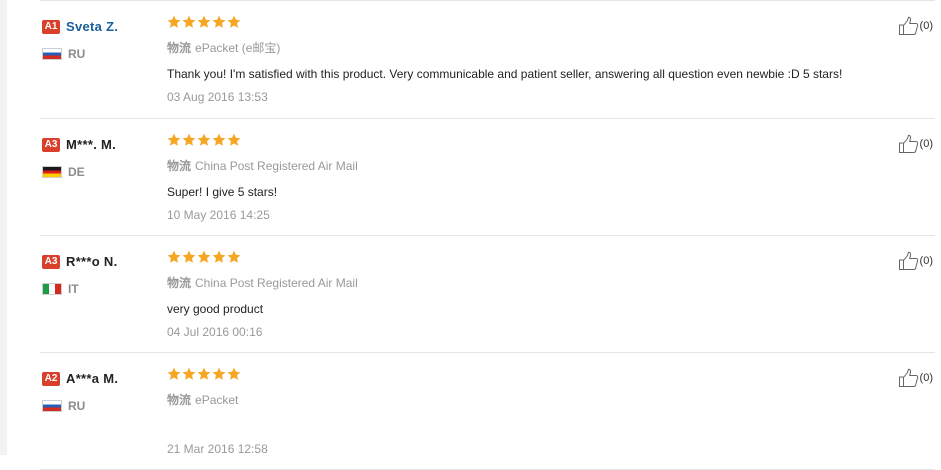 This screenshot has height=470, width=941. What do you see at coordinates (91, 145) in the screenshot?
I see `buyer-name: M***. M.` at bounding box center [91, 145].